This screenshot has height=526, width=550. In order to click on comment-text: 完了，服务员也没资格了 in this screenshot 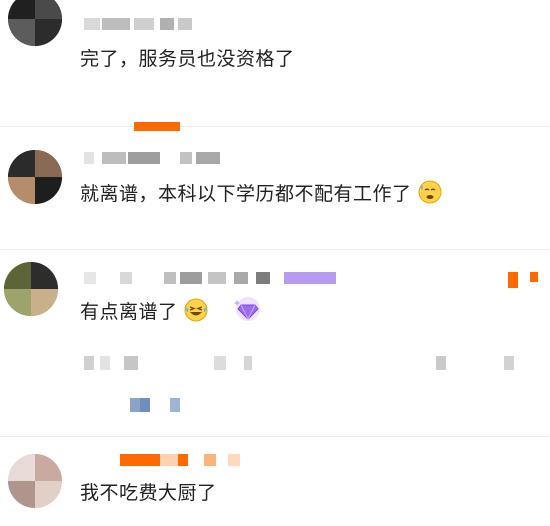, I will do `click(187, 59)`.